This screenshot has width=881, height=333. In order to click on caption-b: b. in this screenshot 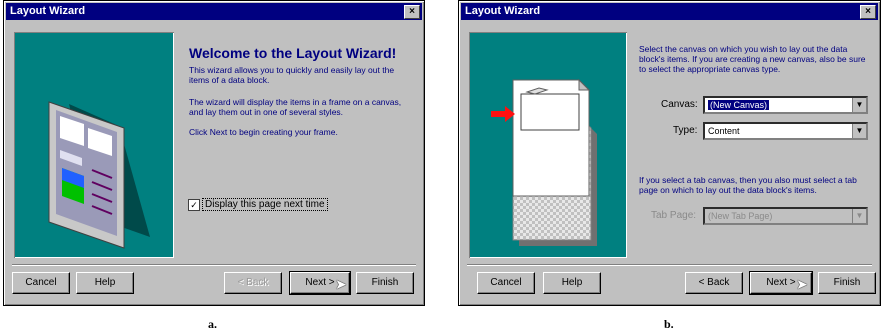, I will do `click(669, 324)`.